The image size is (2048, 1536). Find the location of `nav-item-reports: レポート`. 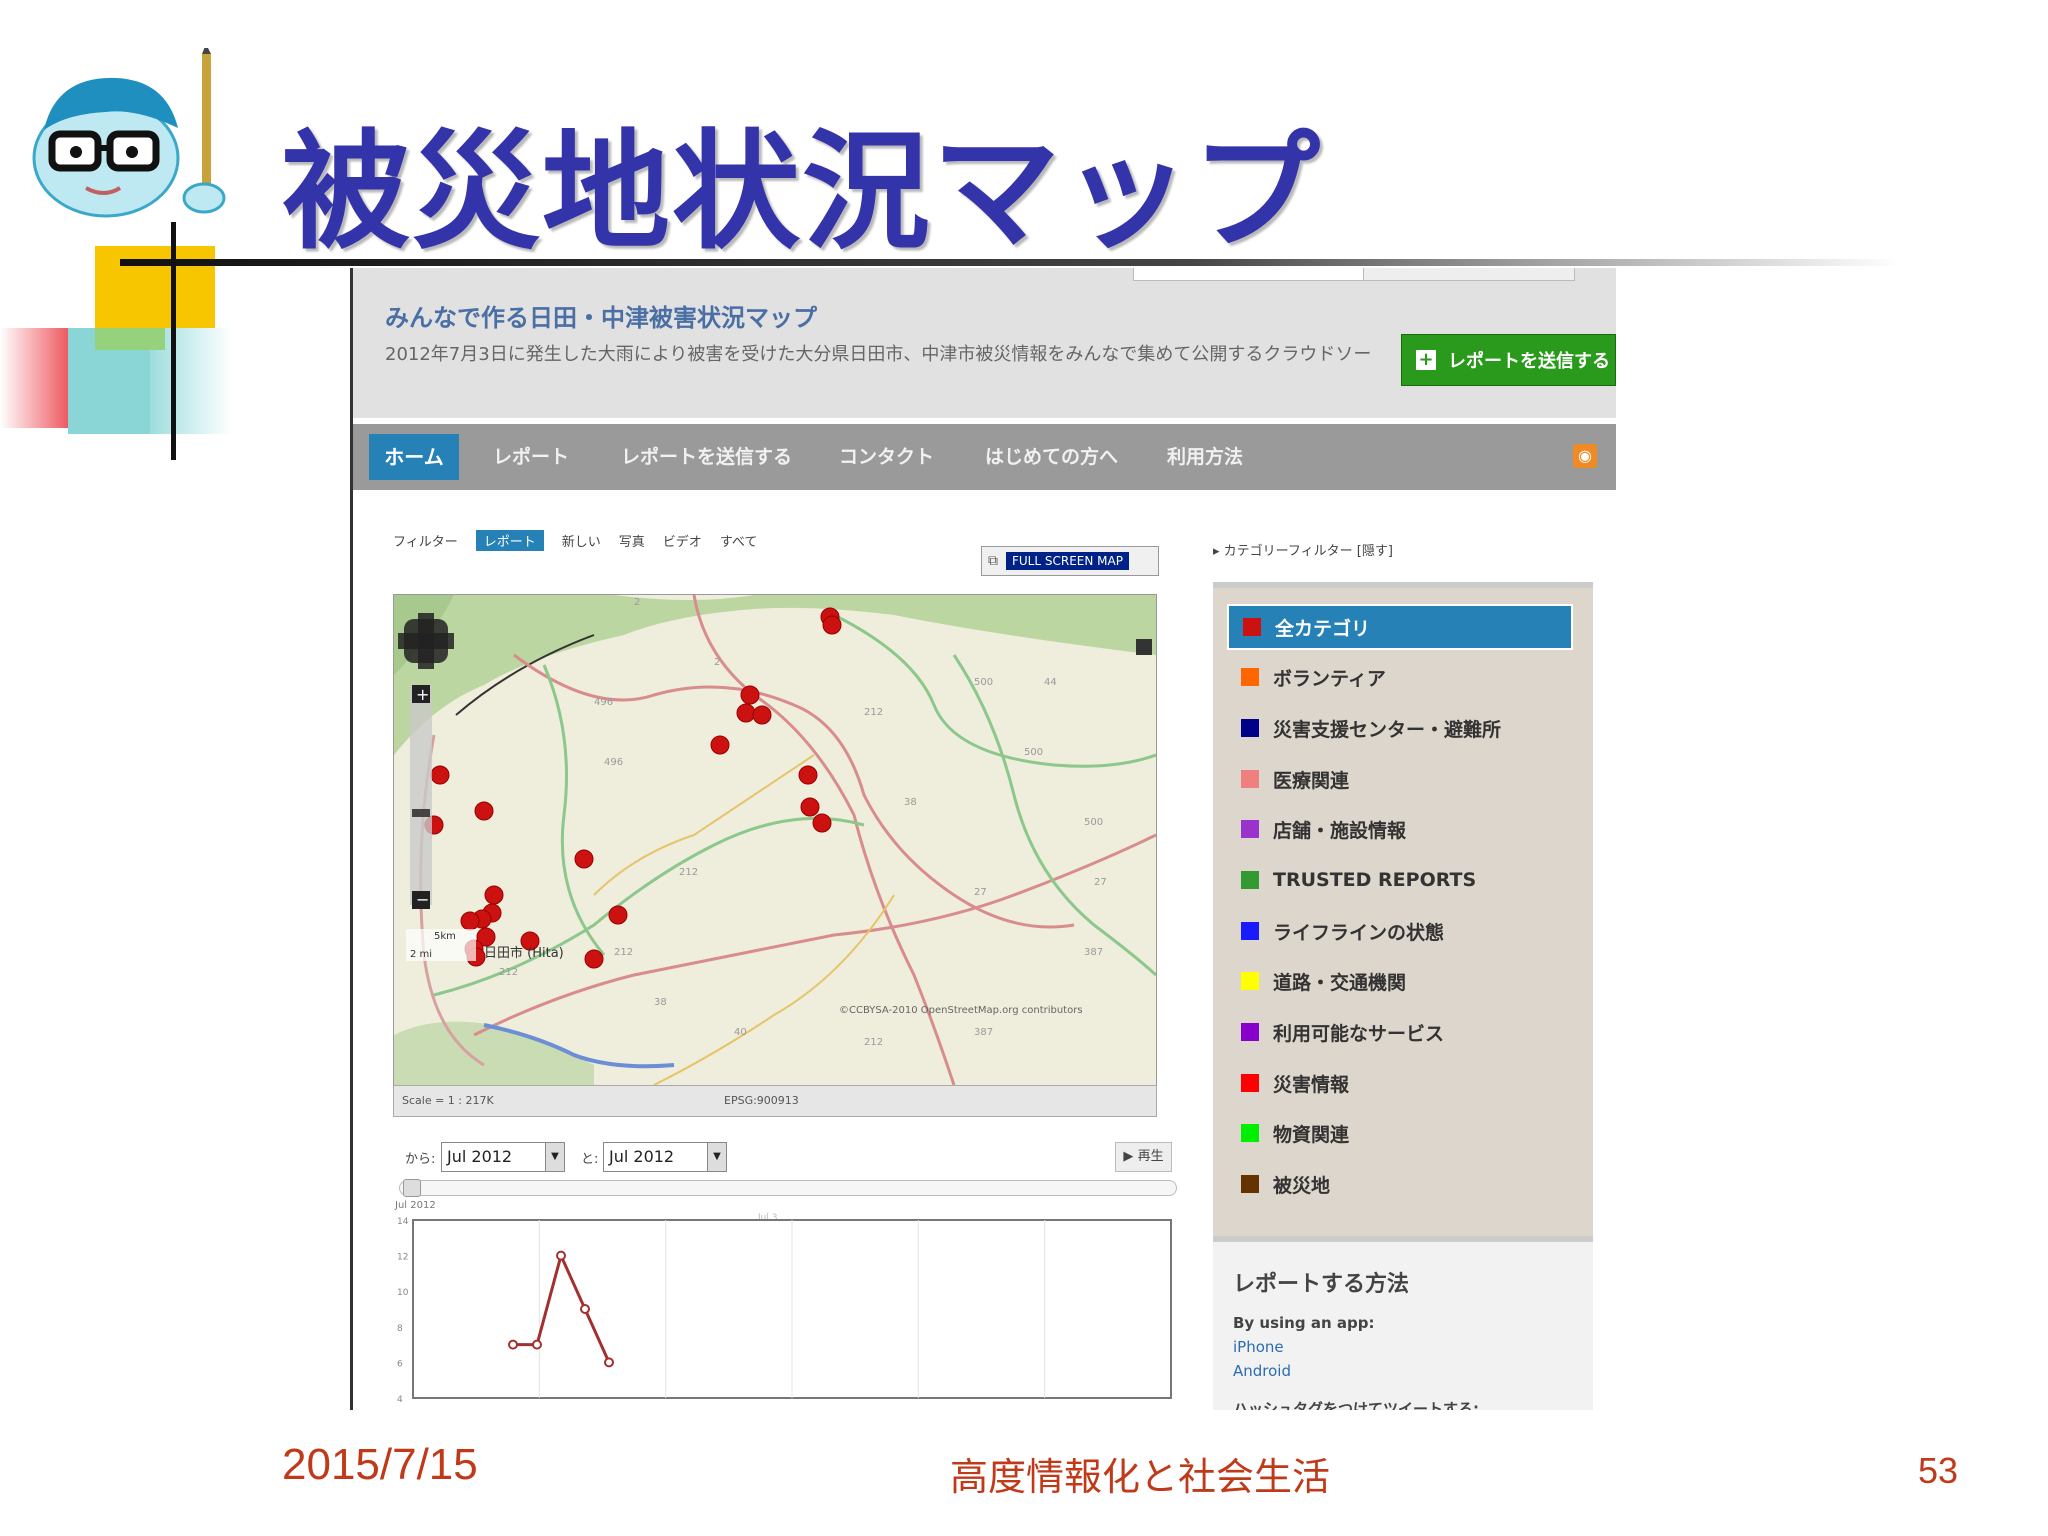

nav-item-reports: レポート is located at coordinates (531, 457).